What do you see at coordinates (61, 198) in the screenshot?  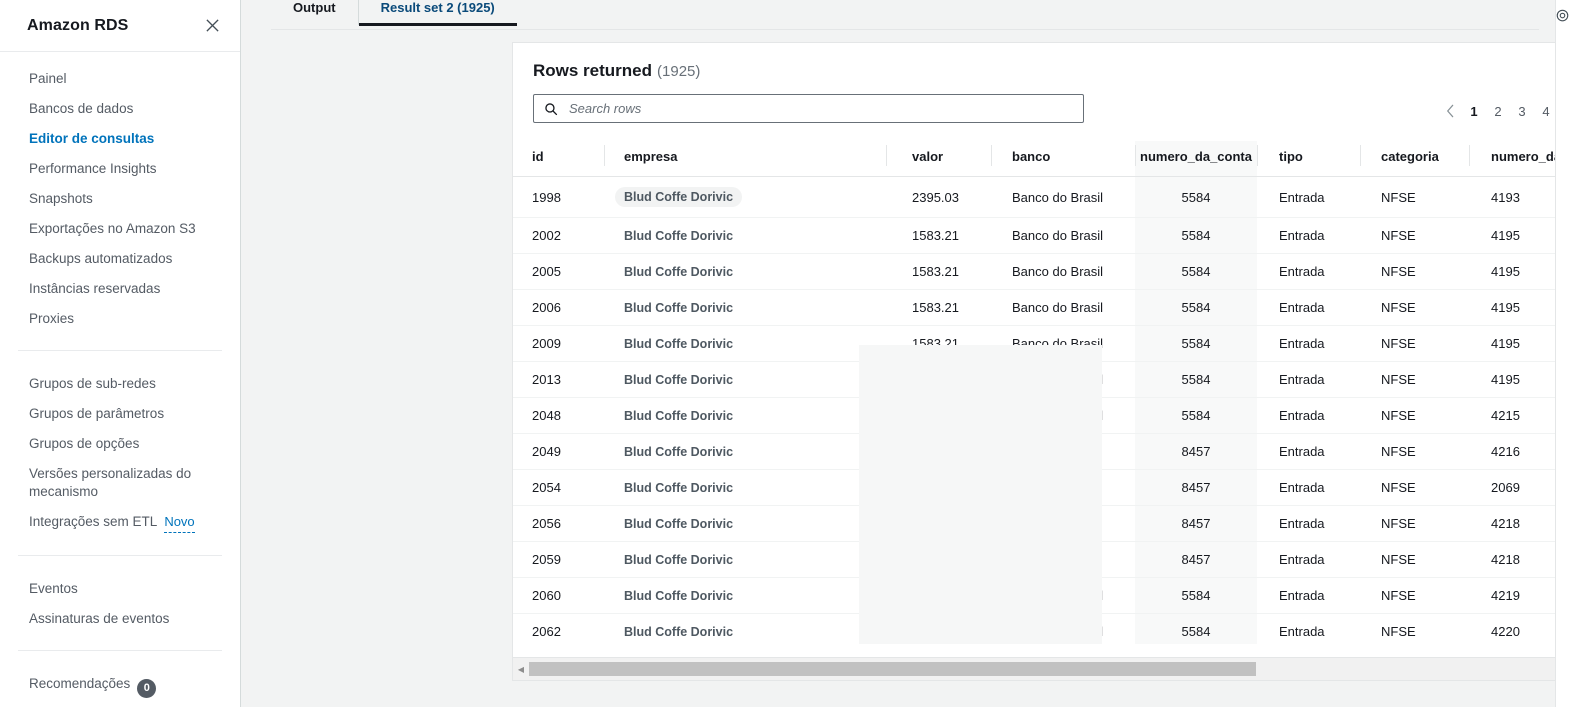 I see `sidebar-item-label: Snapshots` at bounding box center [61, 198].